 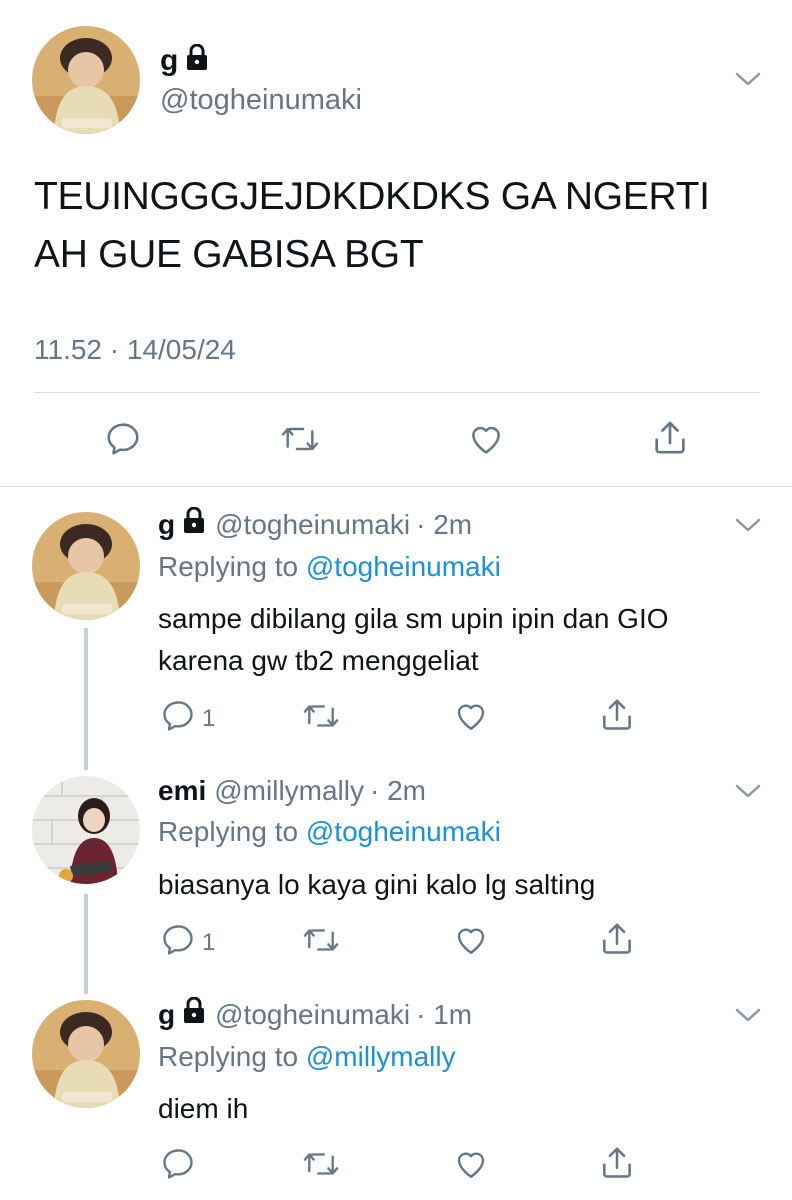 I want to click on reply-header: g @togheinumaki · 2m, so click(x=315, y=524).